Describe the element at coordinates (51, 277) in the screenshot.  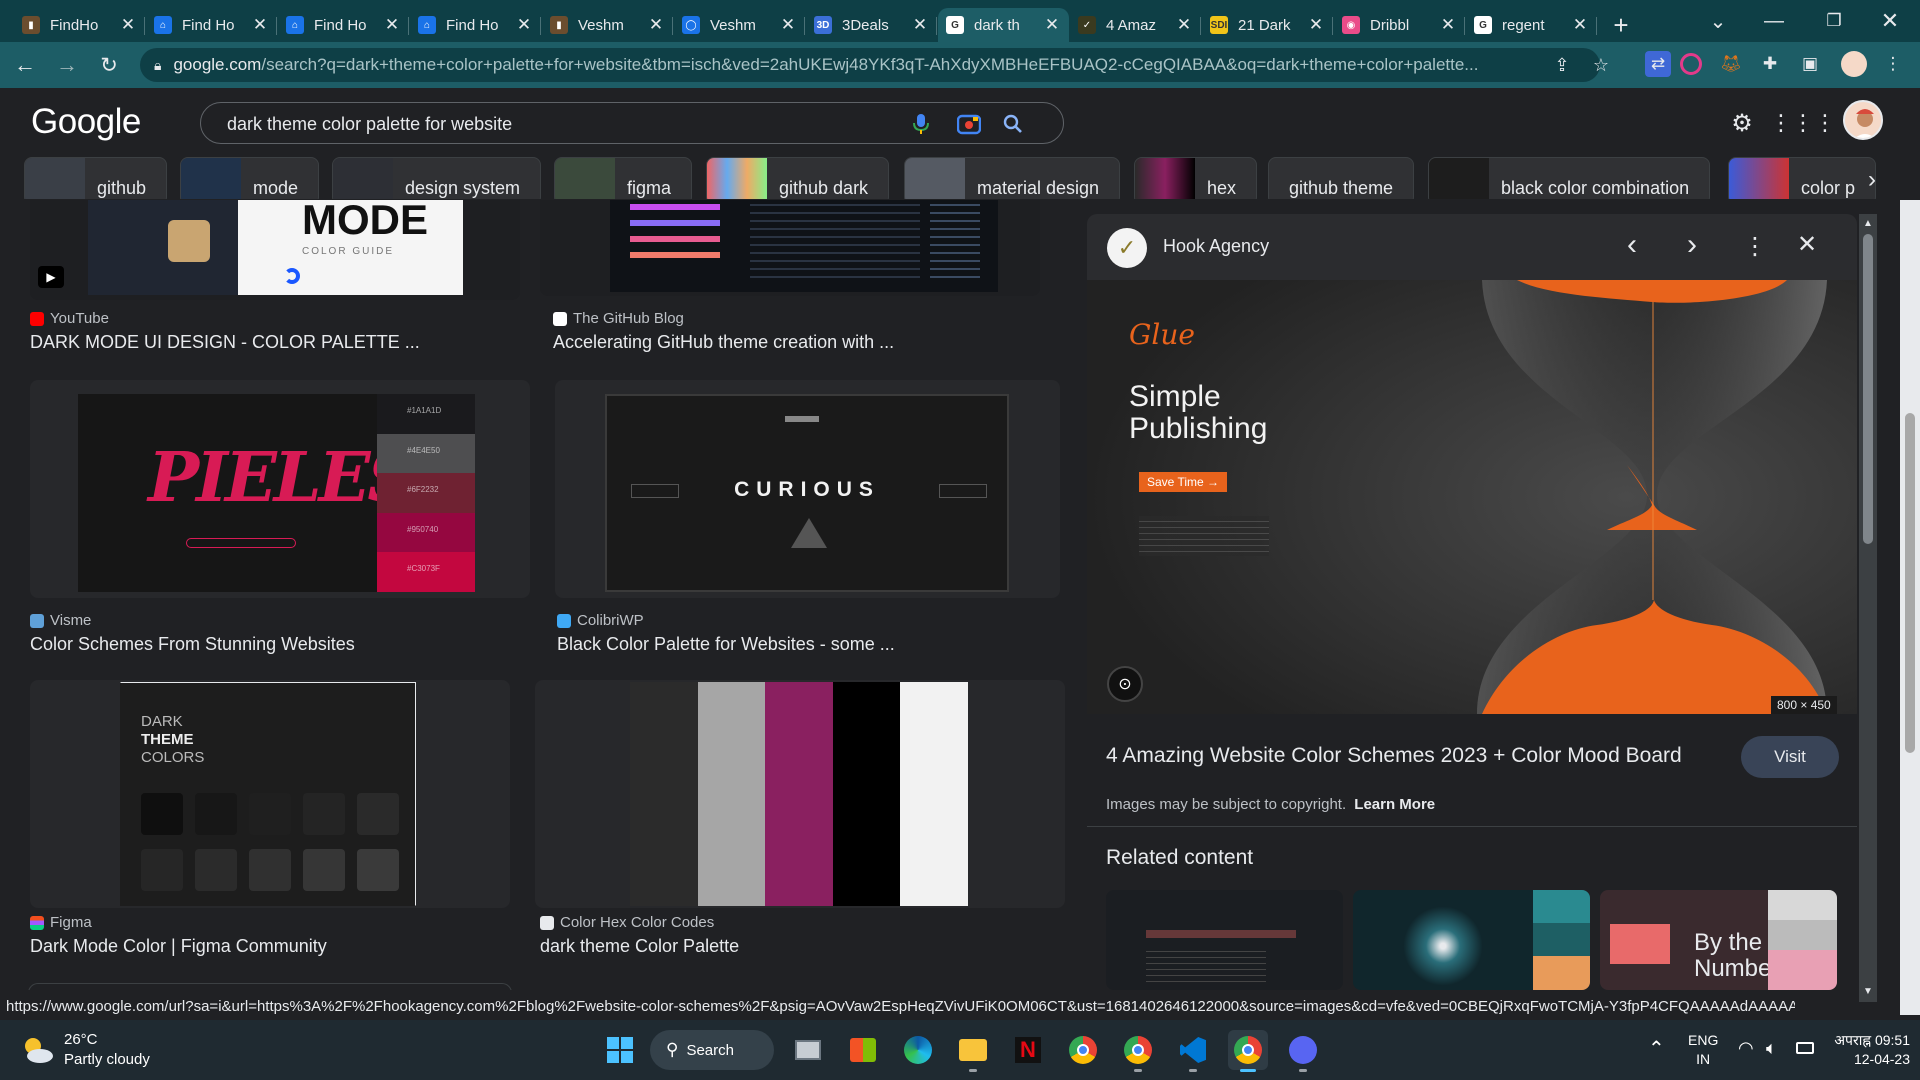
I see `play-icon: ▶` at that location.